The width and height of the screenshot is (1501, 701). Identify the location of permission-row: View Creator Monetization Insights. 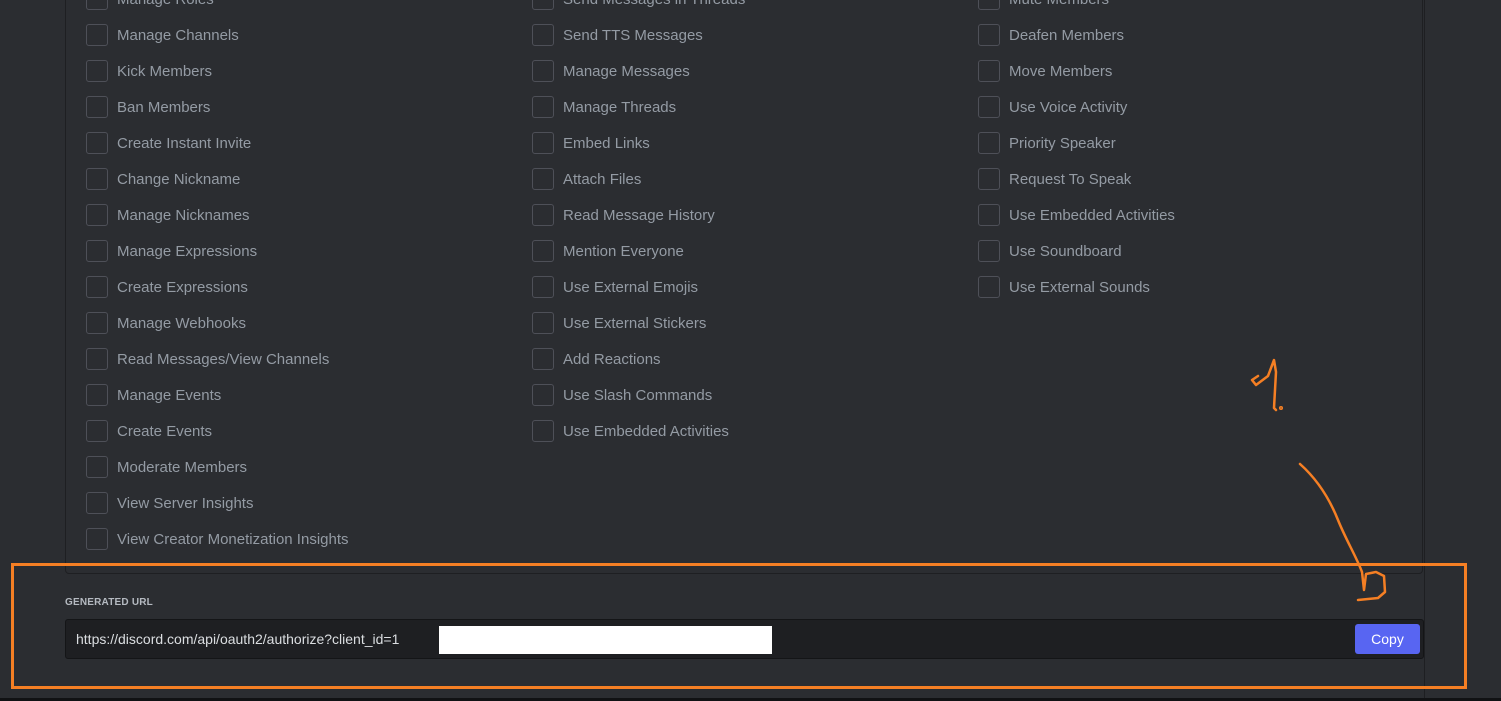
(217, 539).